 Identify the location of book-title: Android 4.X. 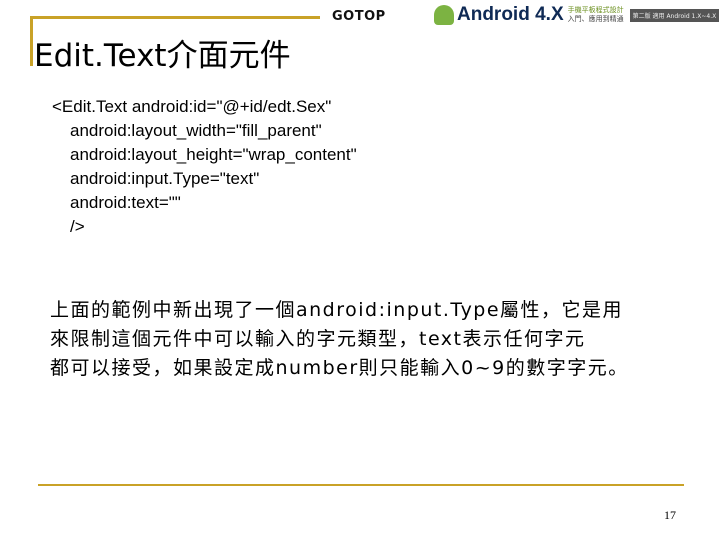
(510, 14).